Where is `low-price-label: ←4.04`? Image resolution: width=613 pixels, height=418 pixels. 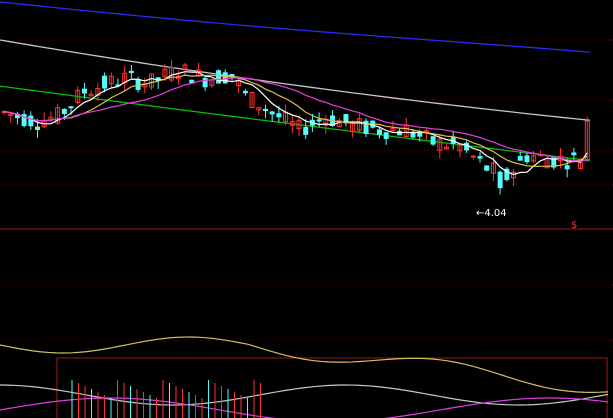 low-price-label: ←4.04 is located at coordinates (491, 213).